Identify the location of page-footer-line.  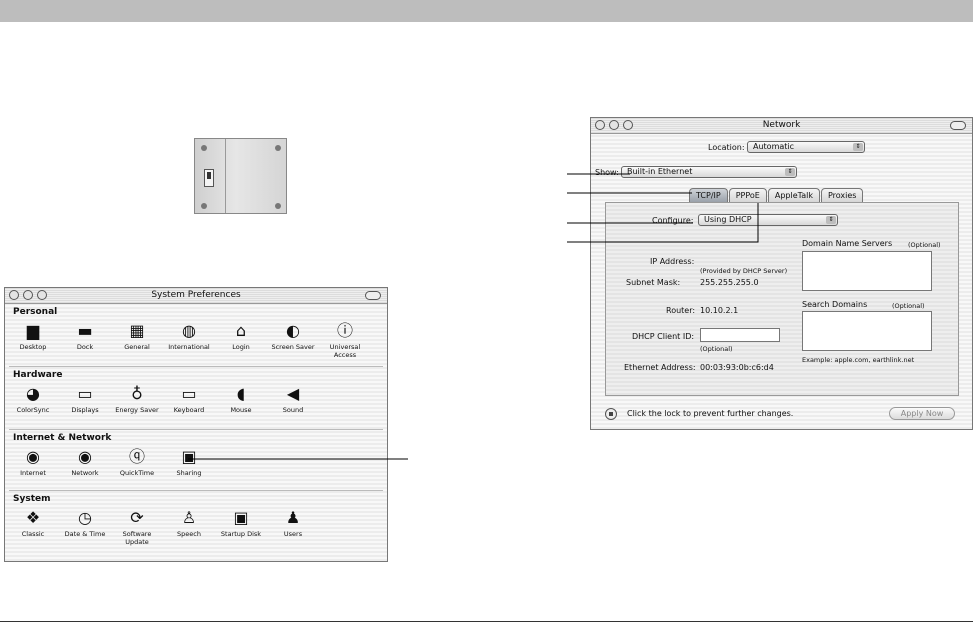
(486, 621).